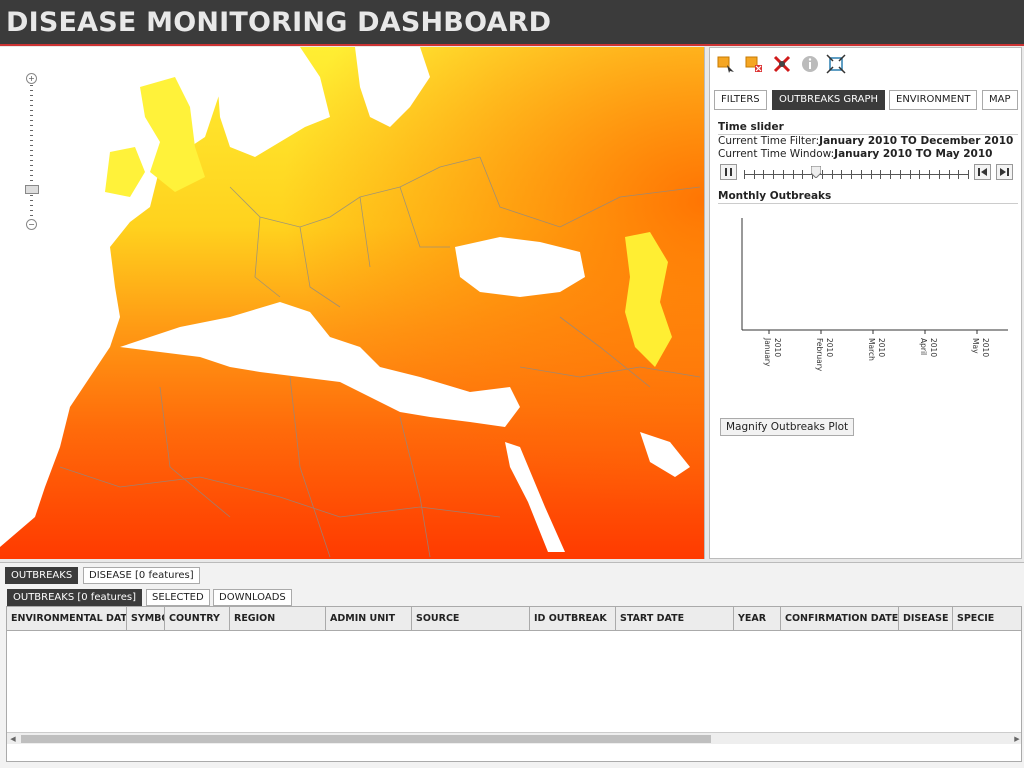 Image resolution: width=1024 pixels, height=768 pixels. I want to click on zoom-in-icon: +, so click(31, 78).